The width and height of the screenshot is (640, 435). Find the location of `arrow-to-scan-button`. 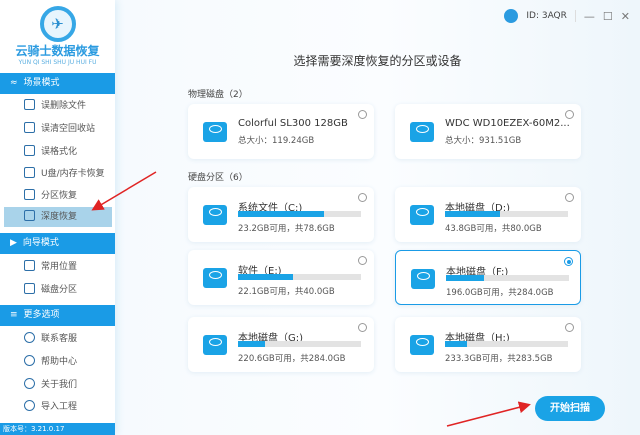

arrow-to-scan-button is located at coordinates (488, 414).